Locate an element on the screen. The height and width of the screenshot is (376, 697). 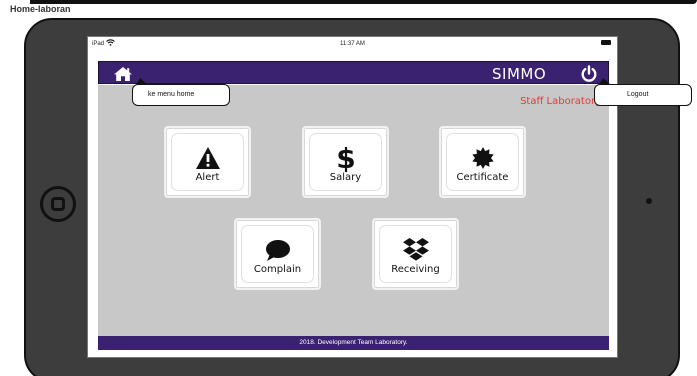
alert-icon is located at coordinates (208, 158).